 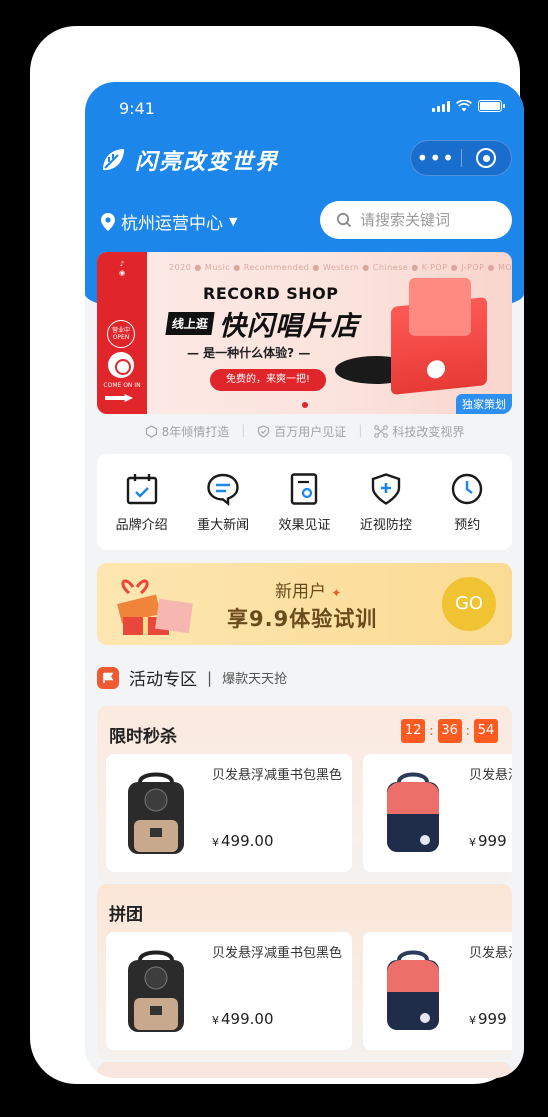 What do you see at coordinates (304, 525) in the screenshot?
I see `nav-label: 效果见证` at bounding box center [304, 525].